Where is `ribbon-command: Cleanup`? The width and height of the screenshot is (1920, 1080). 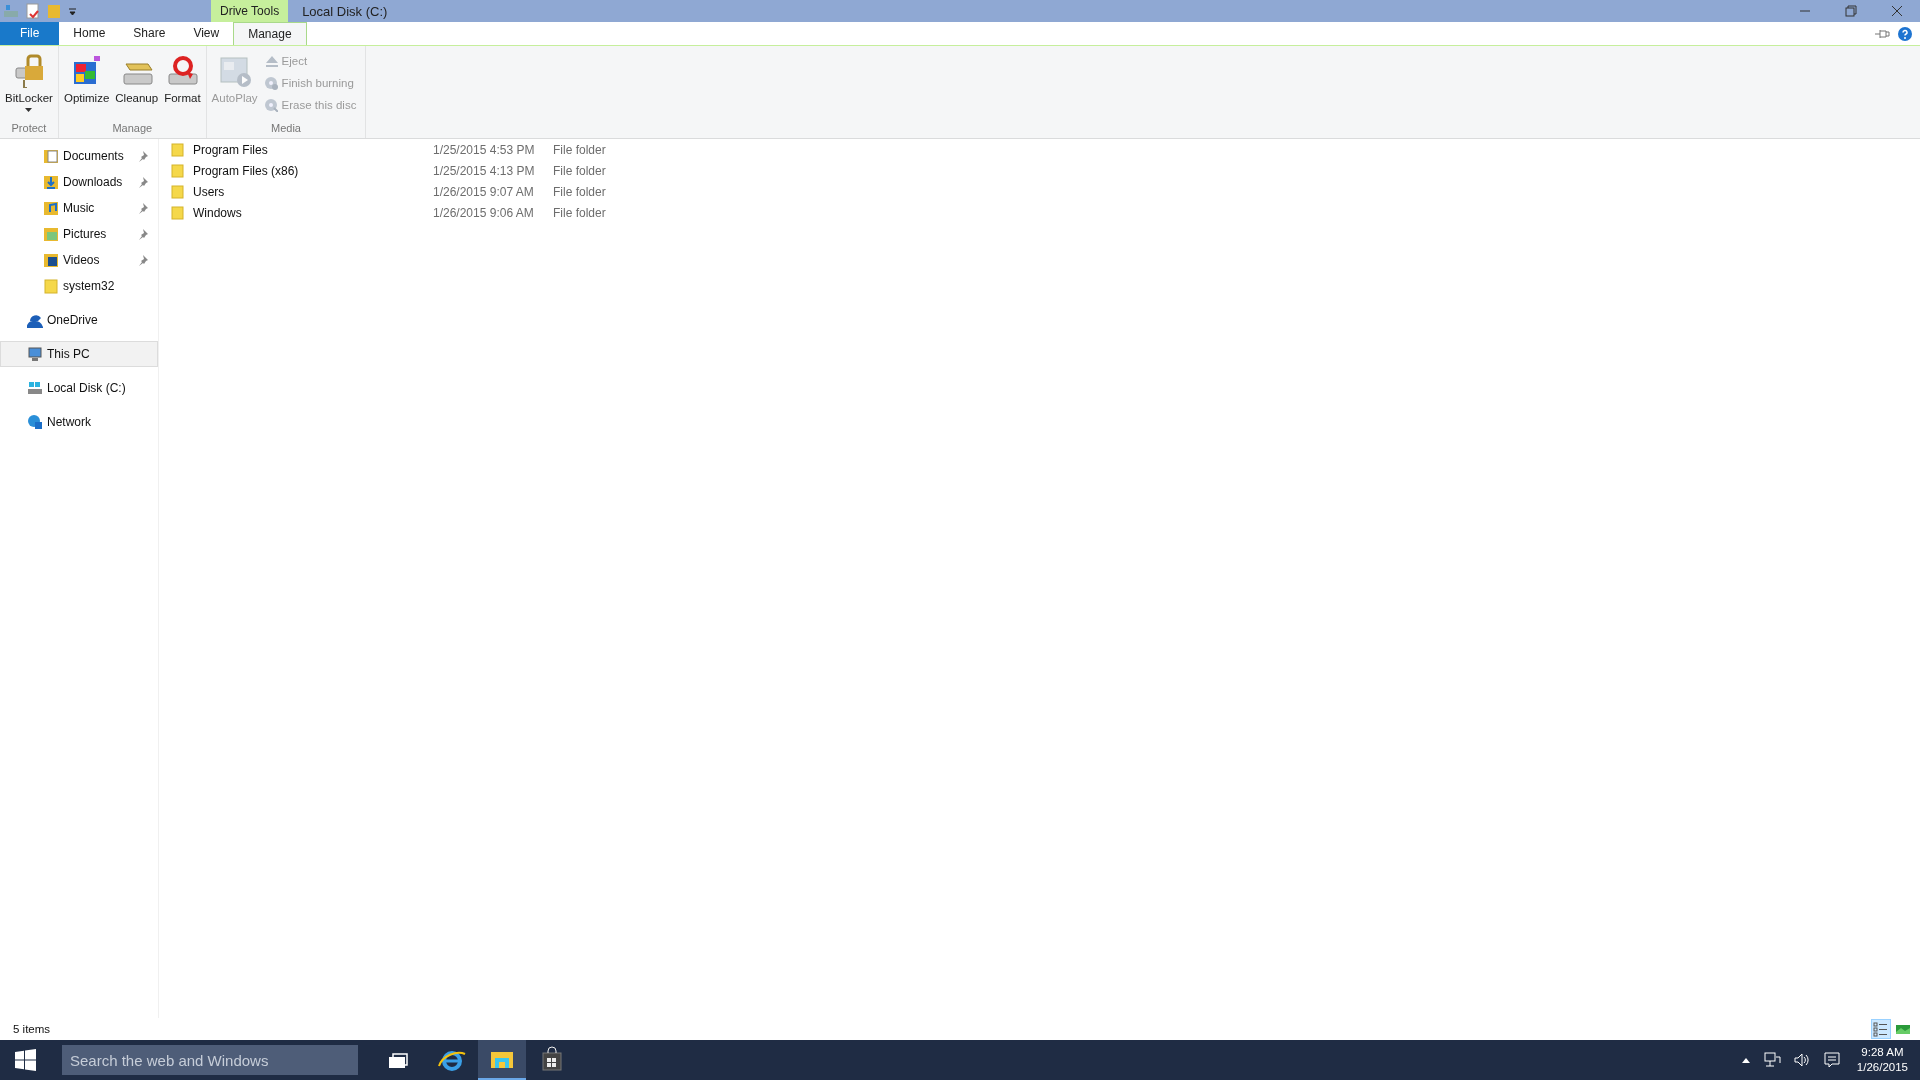
ribbon-command: Cleanup is located at coordinates (137, 86).